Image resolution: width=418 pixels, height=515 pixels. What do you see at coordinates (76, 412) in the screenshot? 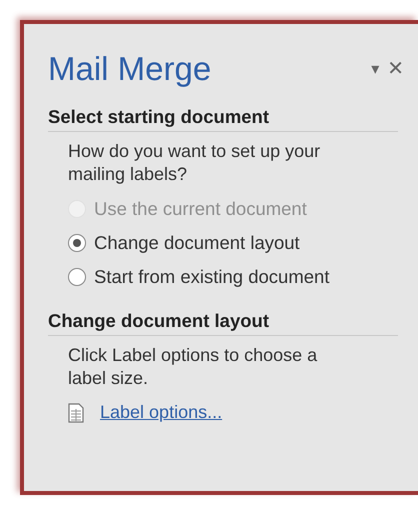
I see `table-document-icon` at bounding box center [76, 412].